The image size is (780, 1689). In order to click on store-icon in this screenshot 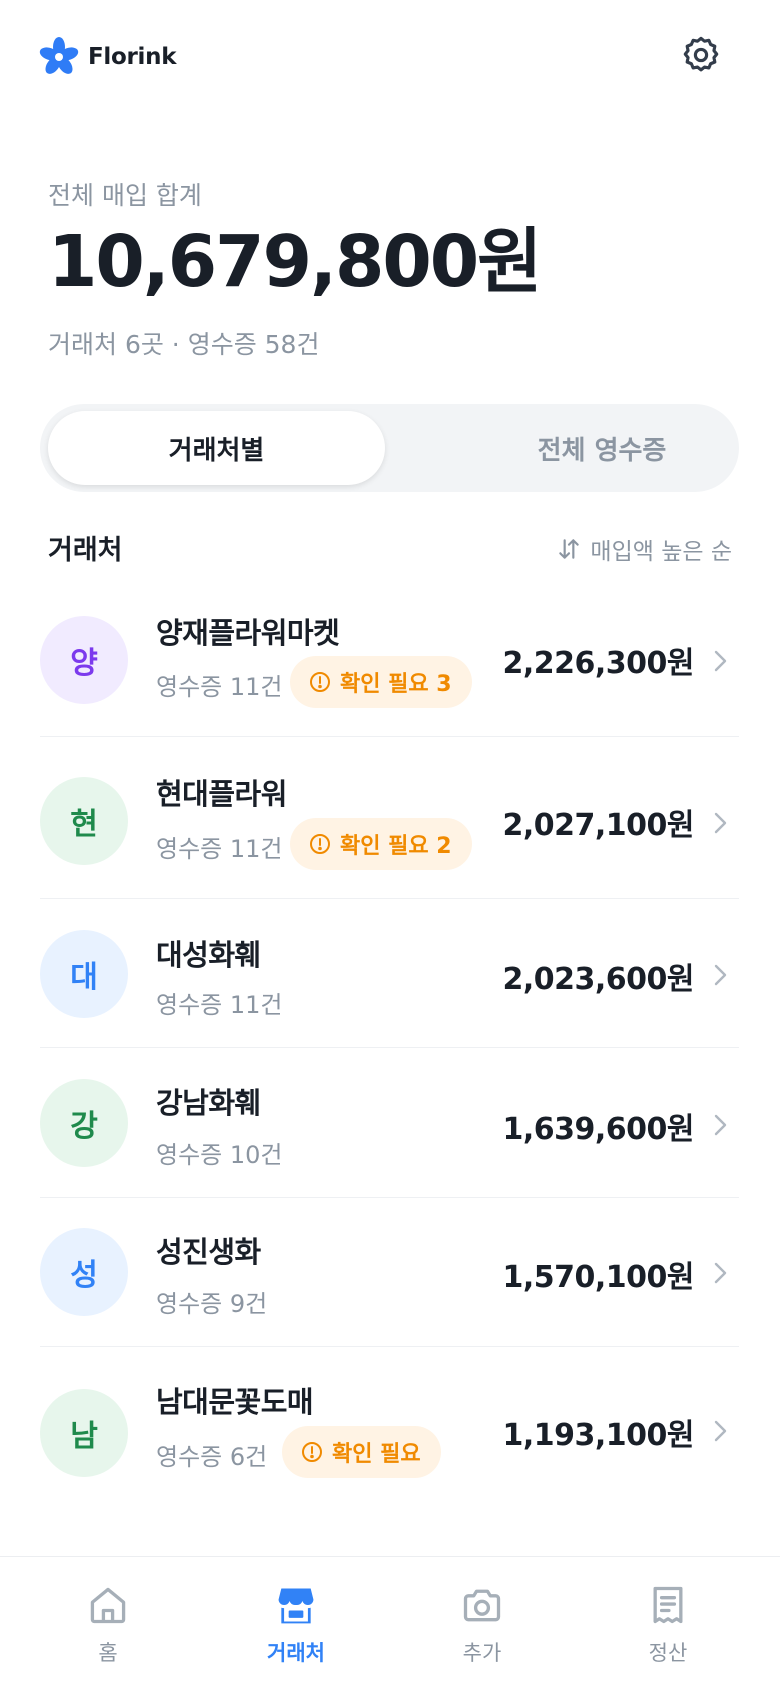, I will do `click(296, 1606)`.